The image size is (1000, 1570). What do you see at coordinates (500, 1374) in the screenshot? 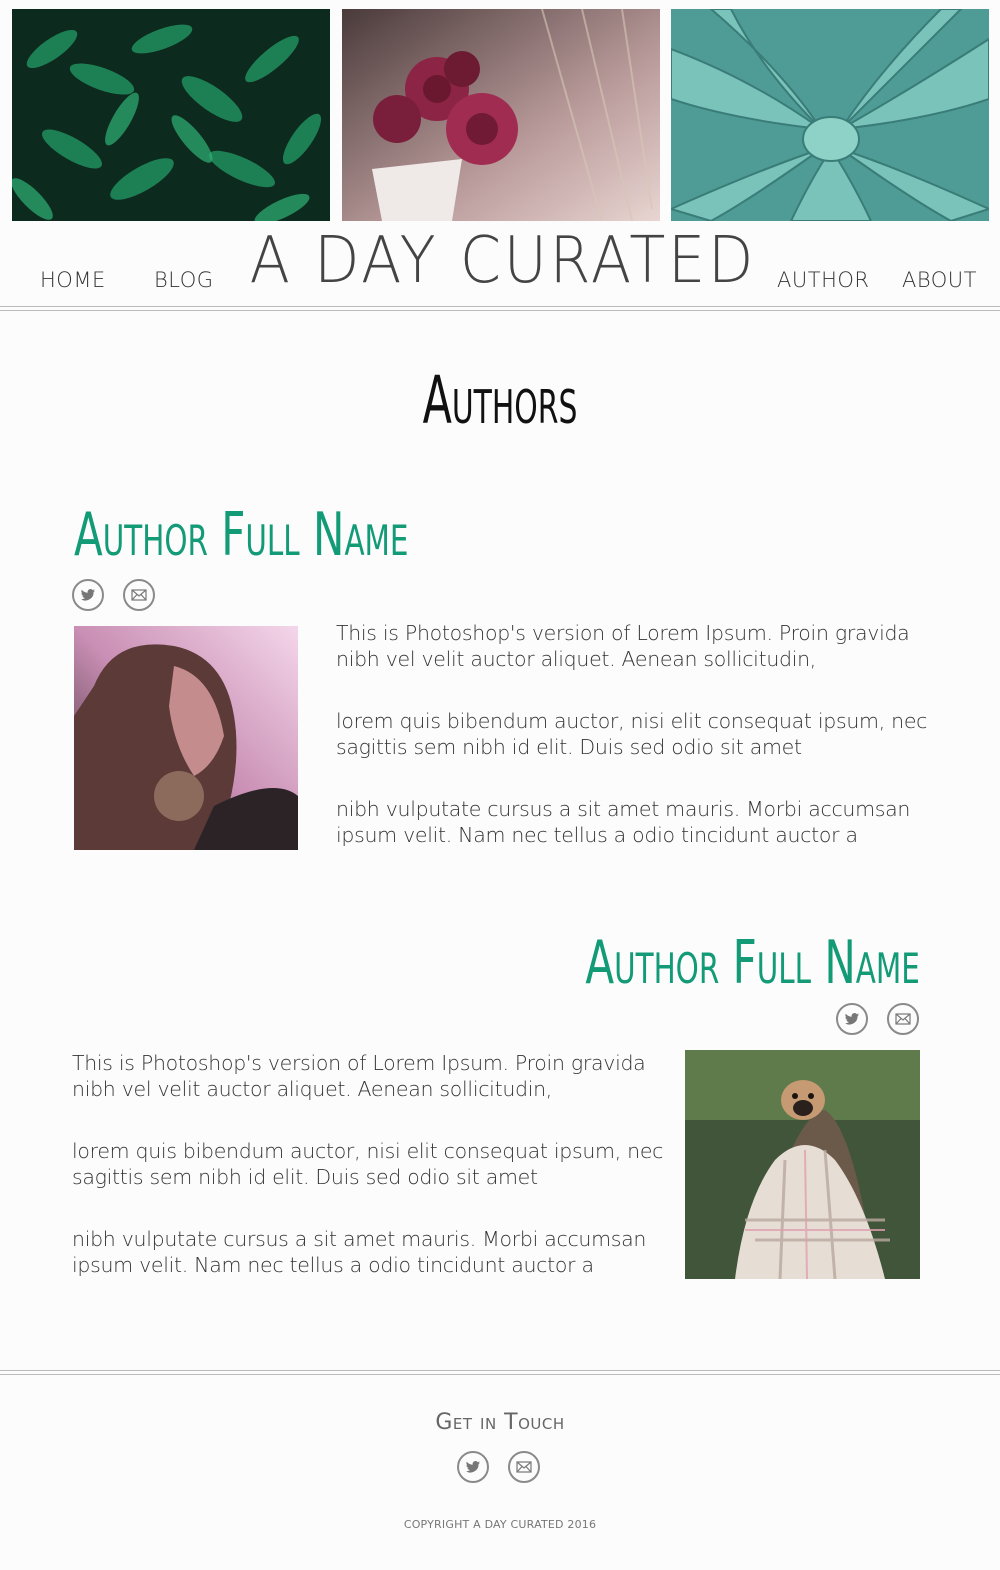
I see `footer-divider-secondary` at bounding box center [500, 1374].